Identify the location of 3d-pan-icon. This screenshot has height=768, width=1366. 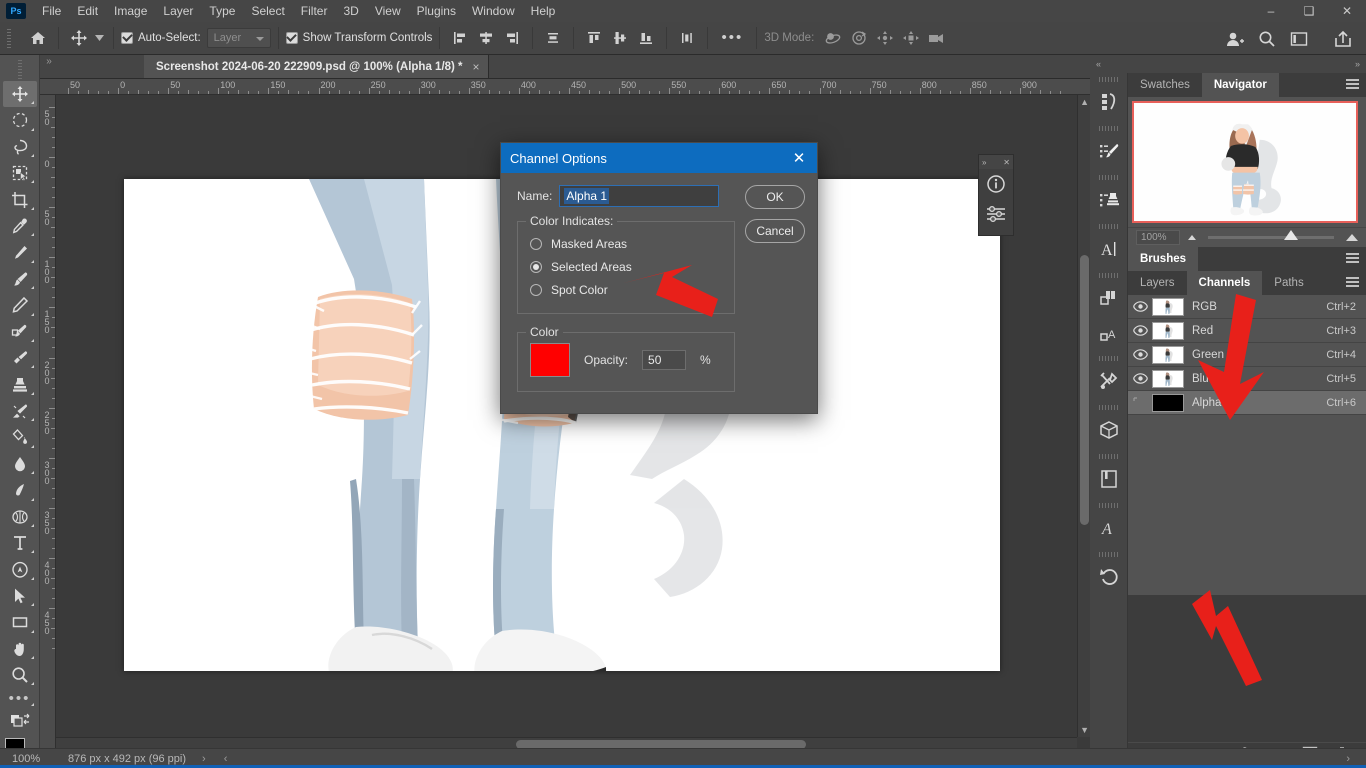
(885, 38).